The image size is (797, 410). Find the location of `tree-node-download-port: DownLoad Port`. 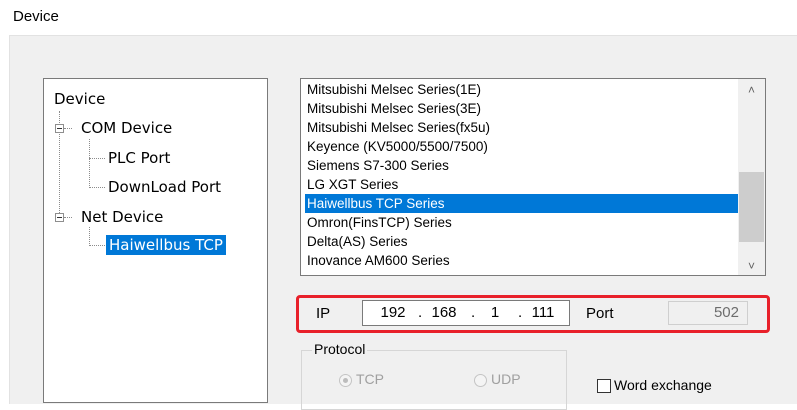

tree-node-download-port: DownLoad Port is located at coordinates (164, 187).